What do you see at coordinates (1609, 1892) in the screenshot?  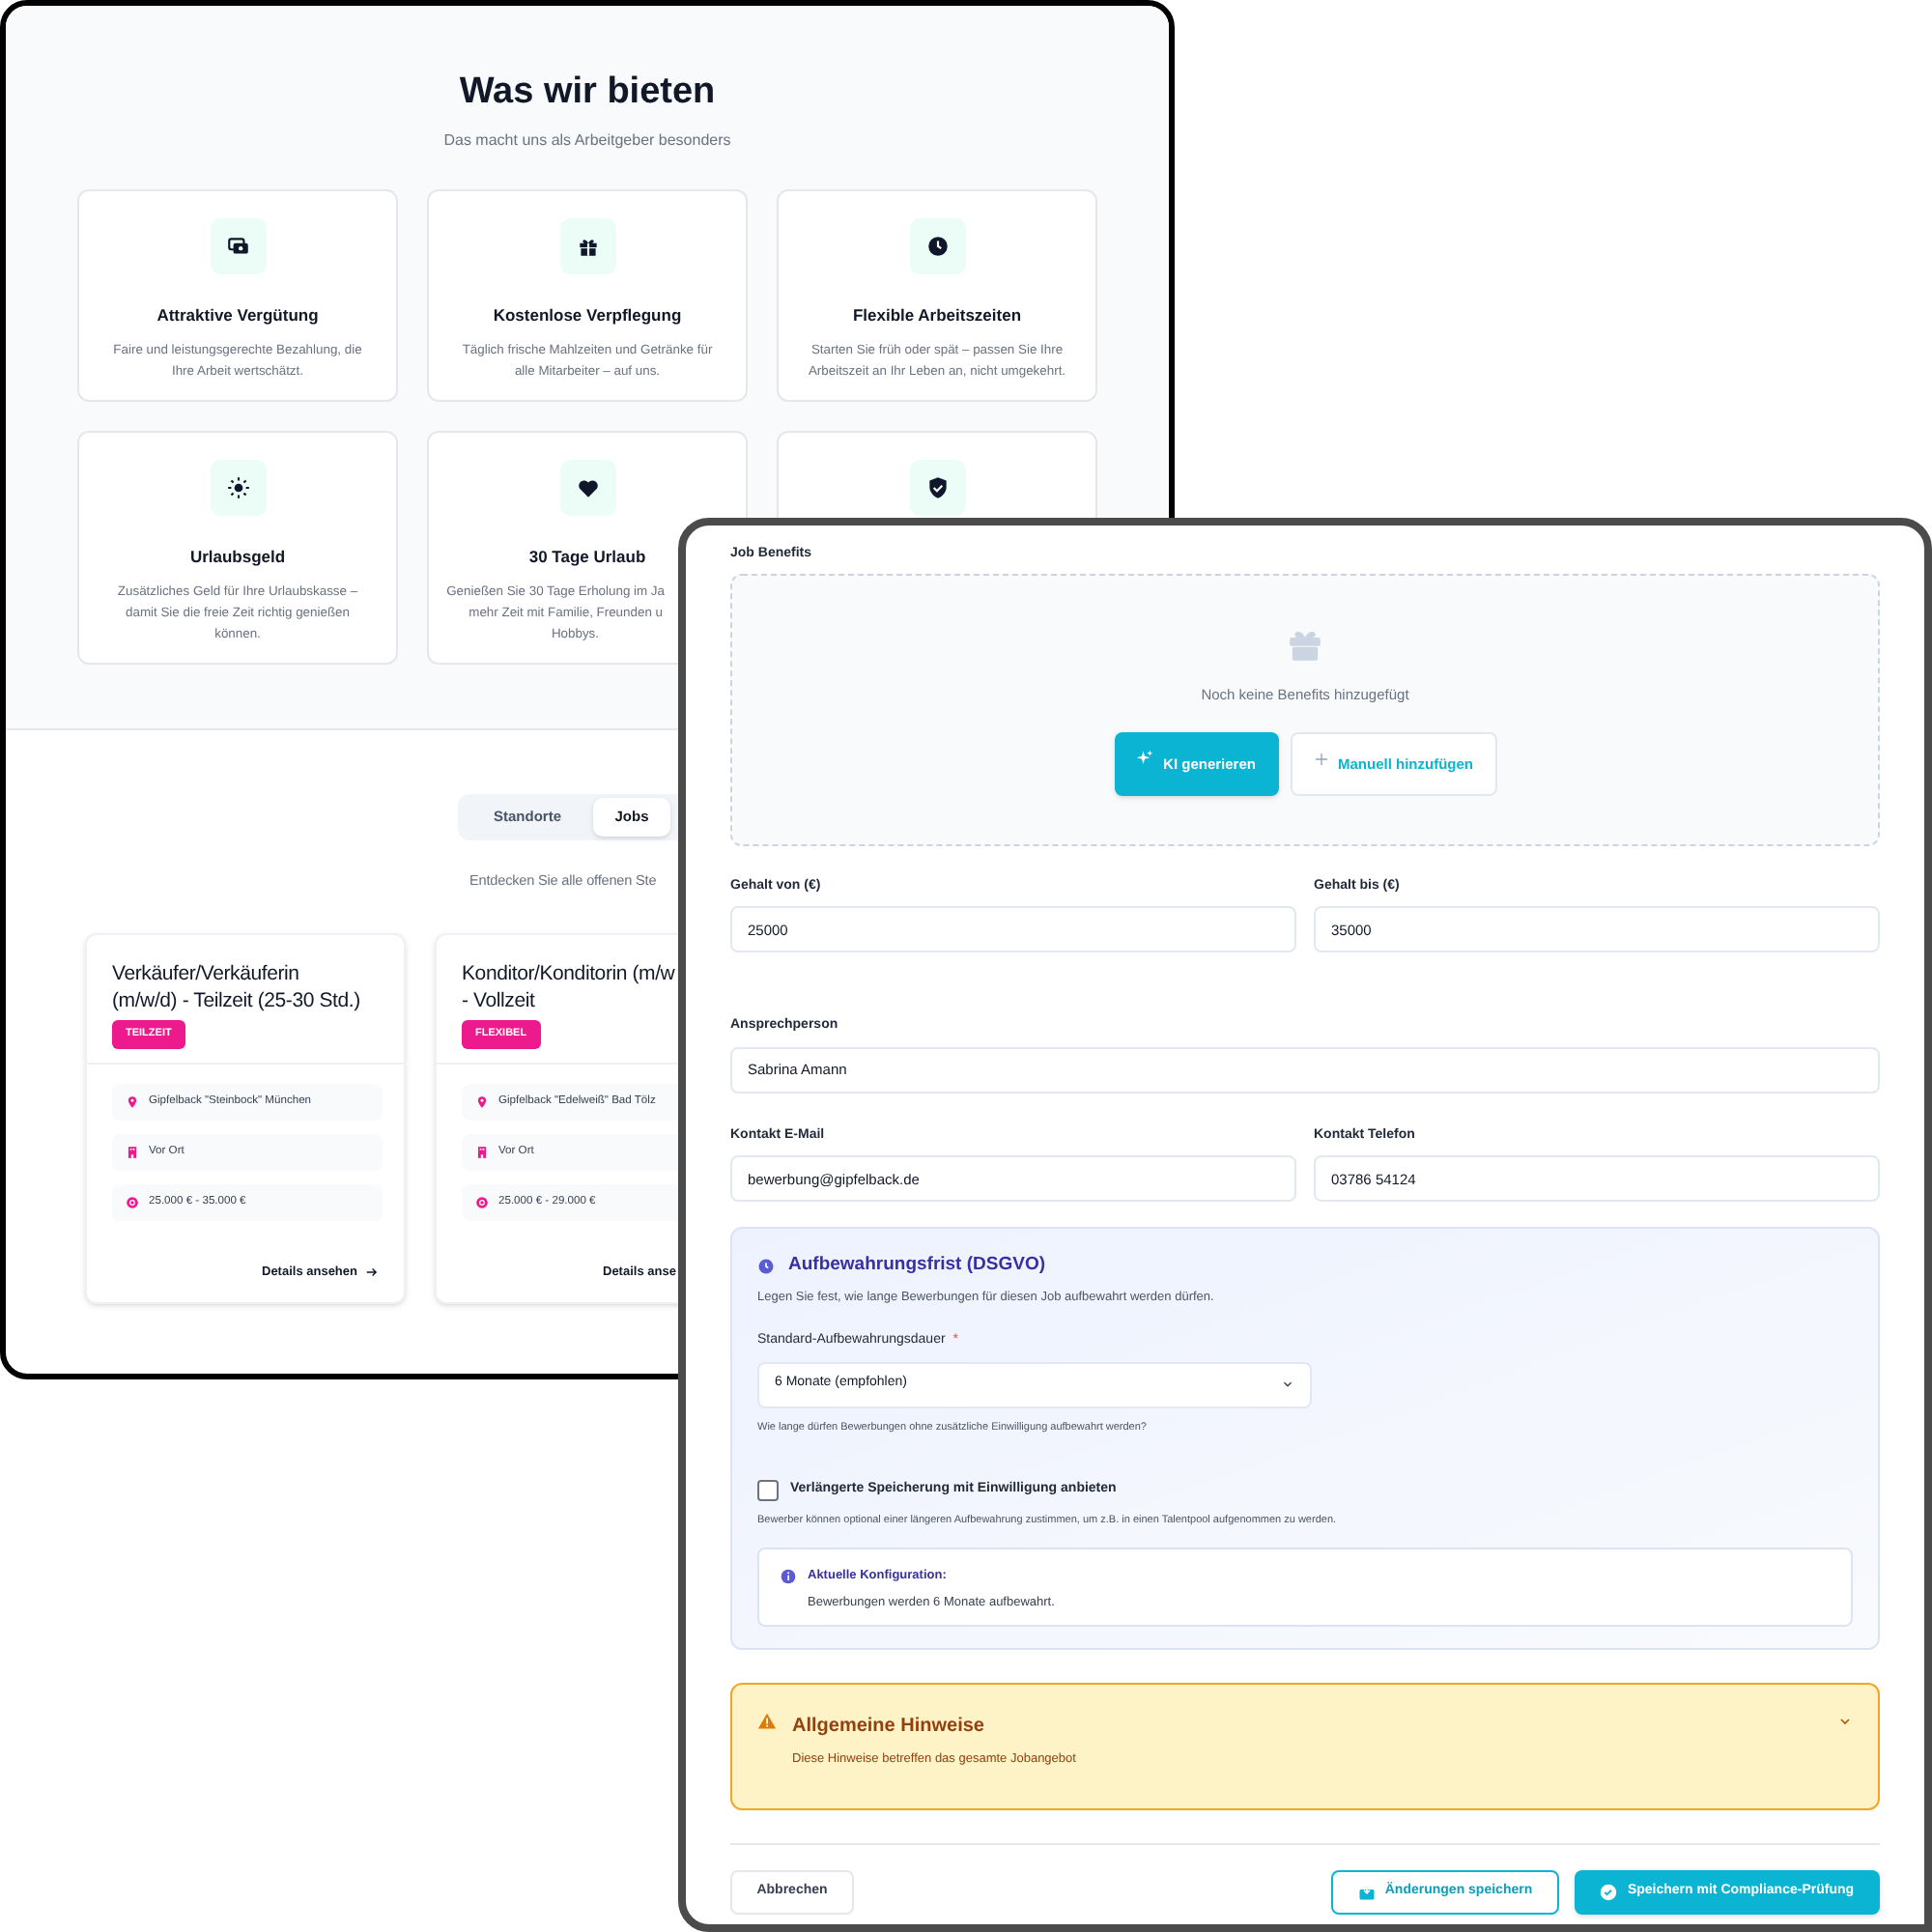 I see `check-circle-icon` at bounding box center [1609, 1892].